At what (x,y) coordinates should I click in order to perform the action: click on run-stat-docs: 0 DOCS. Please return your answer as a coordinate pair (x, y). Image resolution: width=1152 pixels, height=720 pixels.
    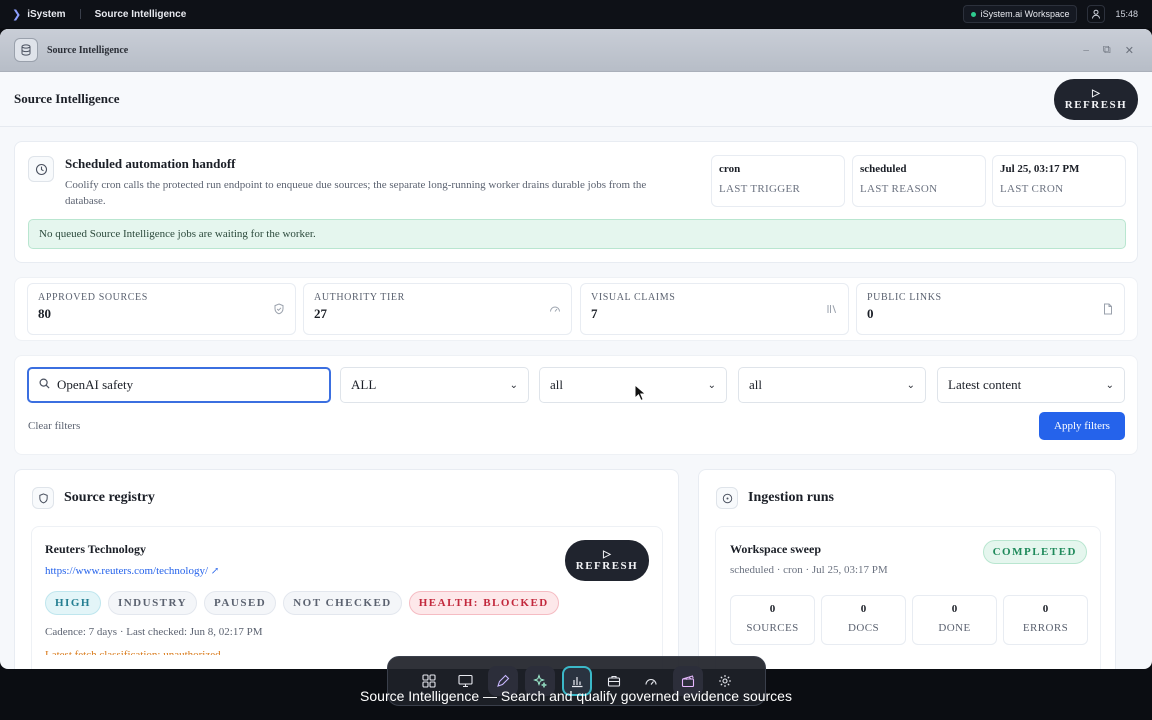
    Looking at the image, I should click on (863, 620).